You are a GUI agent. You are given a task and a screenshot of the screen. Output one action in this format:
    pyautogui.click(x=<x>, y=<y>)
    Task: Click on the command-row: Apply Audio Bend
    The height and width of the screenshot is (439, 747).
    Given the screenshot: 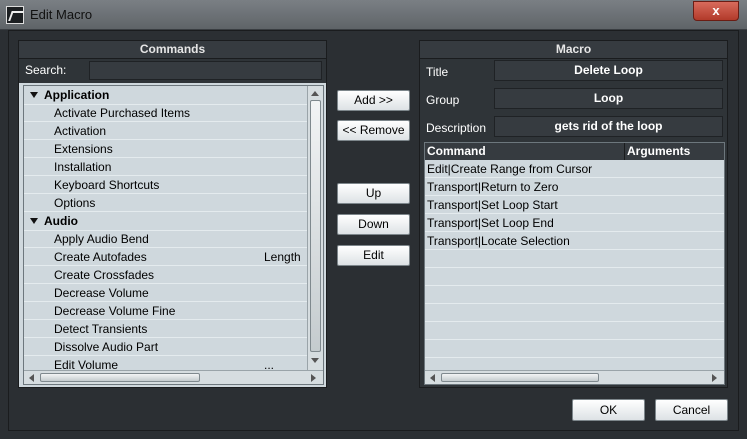 What is the action you would take?
    pyautogui.click(x=165, y=239)
    